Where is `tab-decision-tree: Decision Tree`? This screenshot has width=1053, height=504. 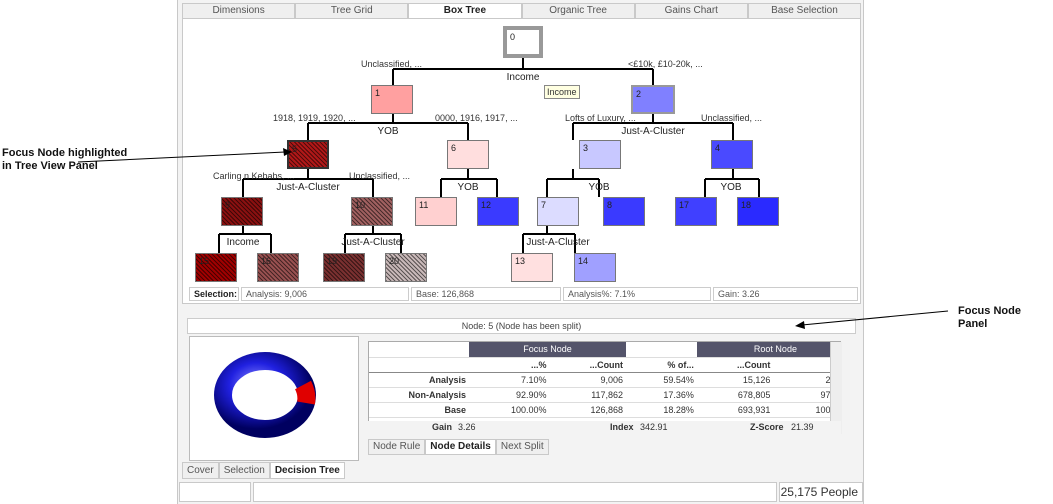 tab-decision-tree: Decision Tree is located at coordinates (307, 470).